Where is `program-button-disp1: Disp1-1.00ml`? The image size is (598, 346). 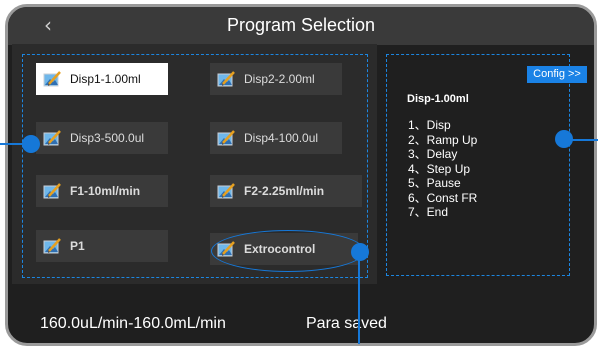
program-button-disp1: Disp1-1.00ml is located at coordinates (102, 79).